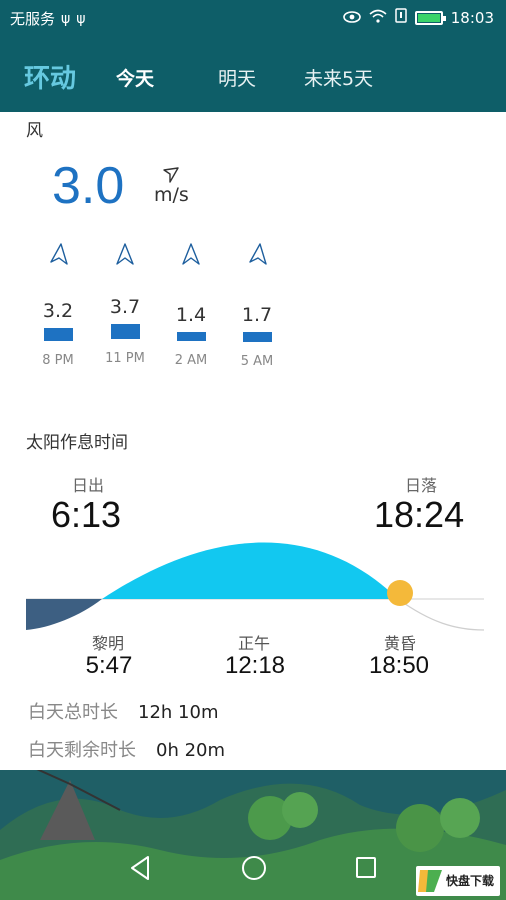 This screenshot has height=900, width=506. I want to click on wind-forecast-value: 1.4, so click(191, 315).